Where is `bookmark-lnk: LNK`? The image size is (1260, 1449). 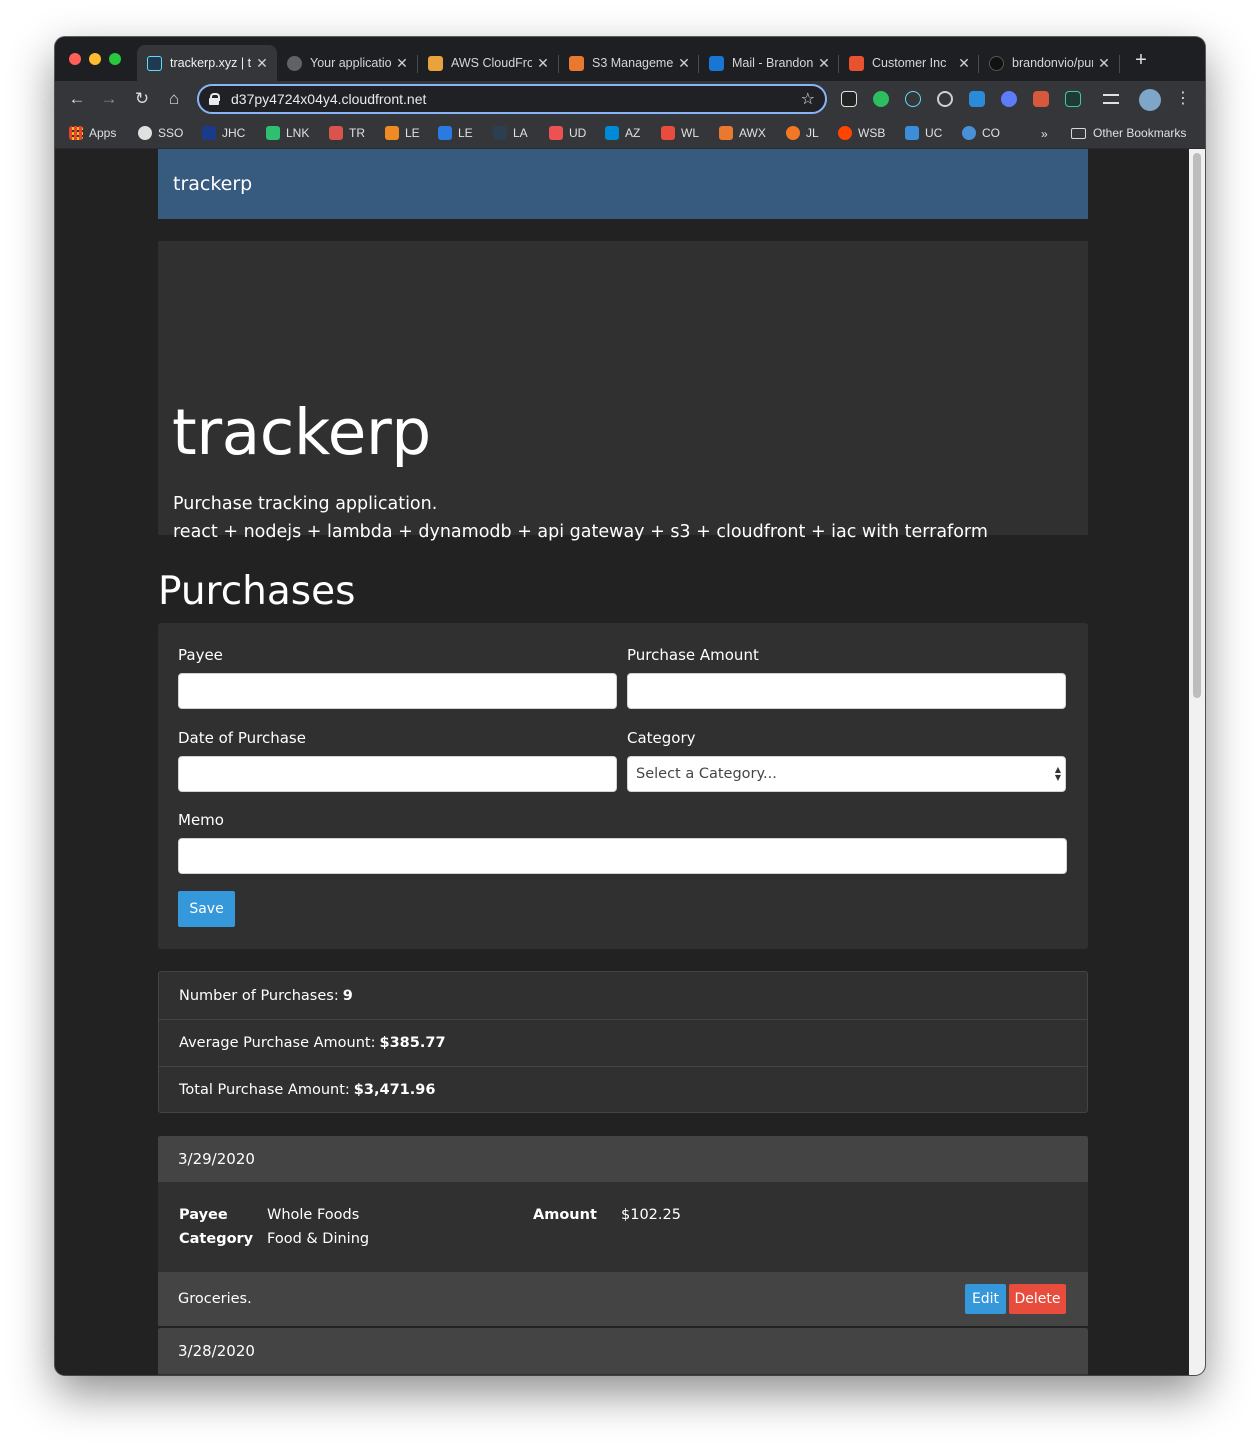 bookmark-lnk: LNK is located at coordinates (287, 133).